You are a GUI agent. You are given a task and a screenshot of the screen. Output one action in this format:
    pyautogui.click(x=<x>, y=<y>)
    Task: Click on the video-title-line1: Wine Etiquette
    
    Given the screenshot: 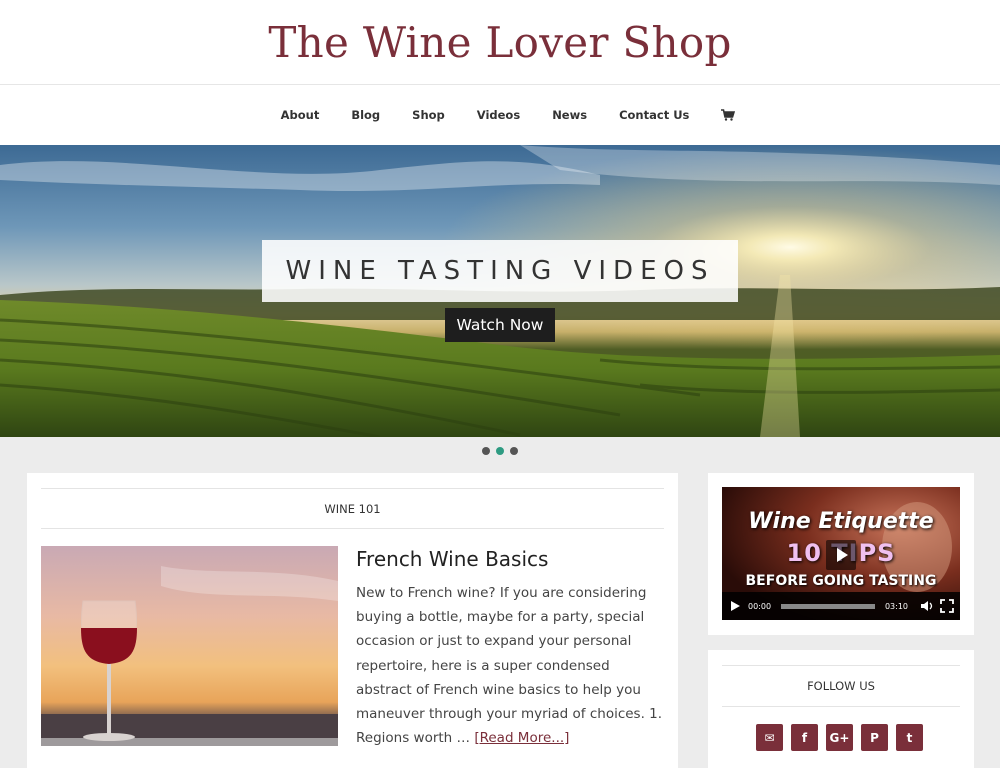 What is the action you would take?
    pyautogui.click(x=841, y=521)
    